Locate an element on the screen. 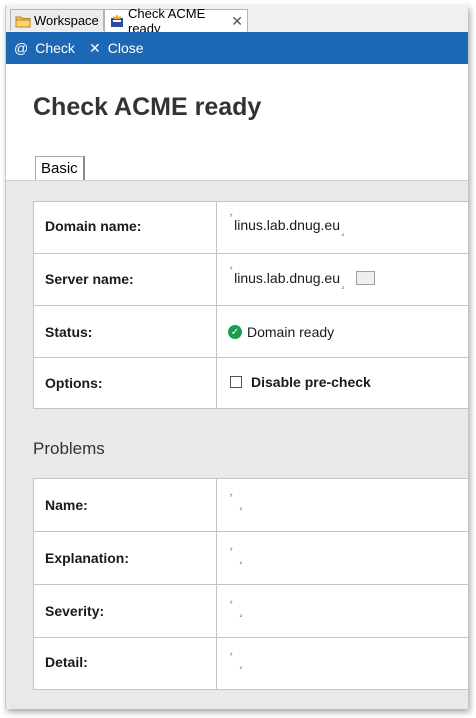  problem-name-field: ⸢ ⸥ is located at coordinates (240, 502).